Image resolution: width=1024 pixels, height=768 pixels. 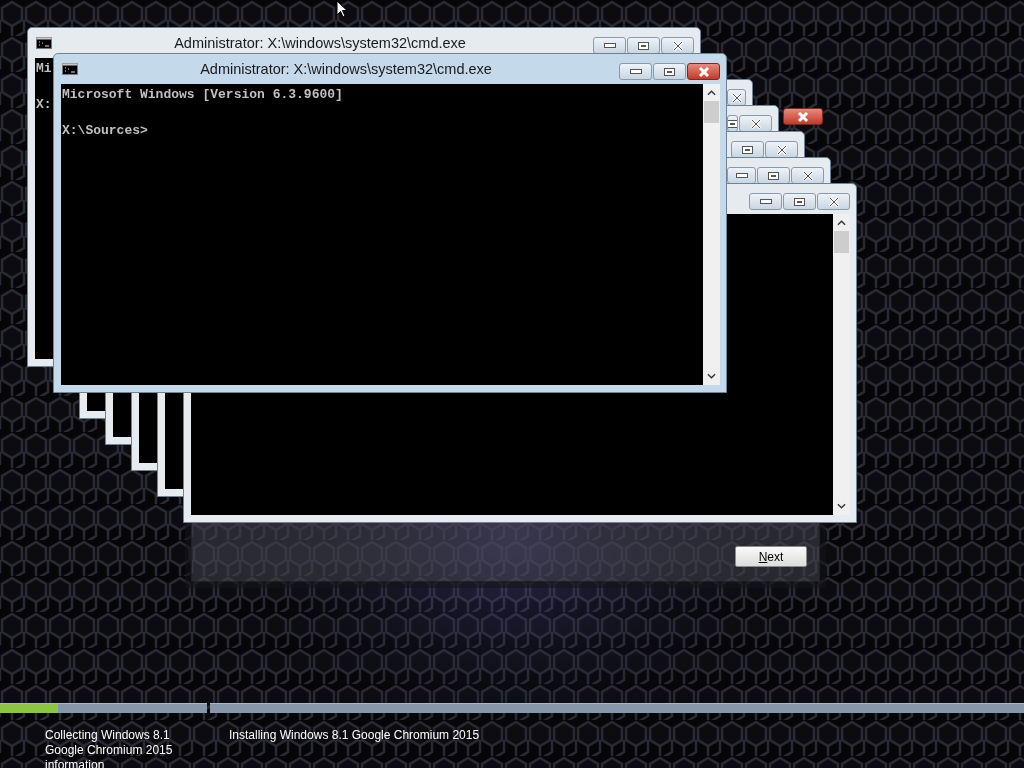 I want to click on scroll-up-icon, so click(x=711, y=93).